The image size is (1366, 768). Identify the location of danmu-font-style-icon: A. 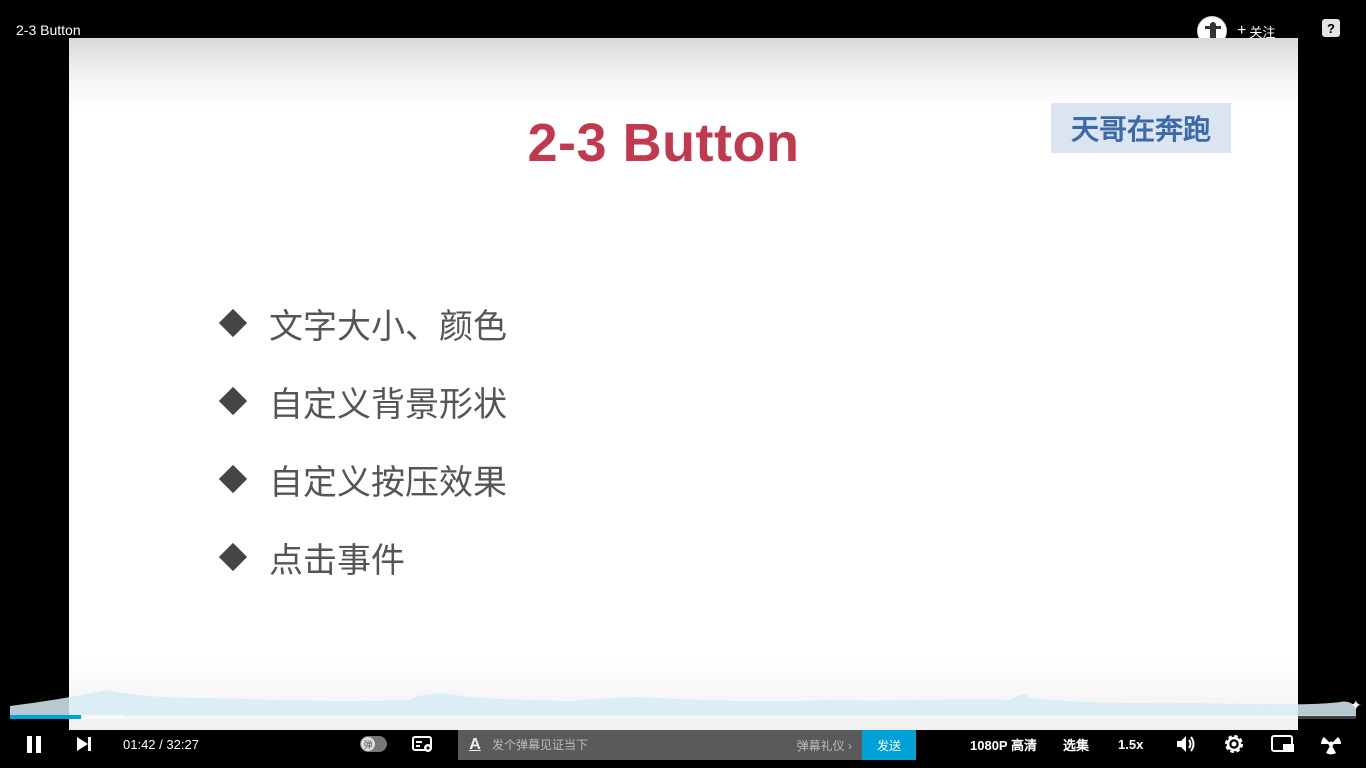
(475, 745).